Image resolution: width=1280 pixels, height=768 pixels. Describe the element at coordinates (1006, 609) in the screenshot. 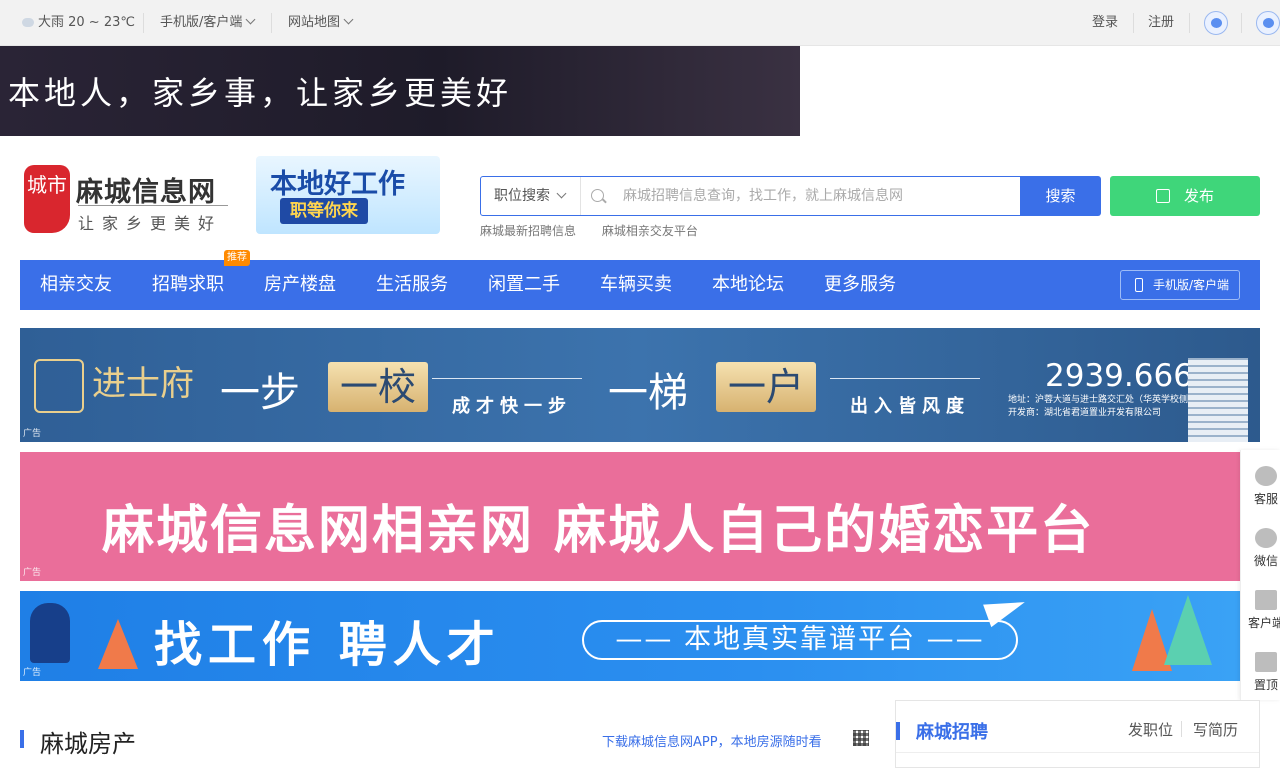

I see `paper-plane-icon` at that location.